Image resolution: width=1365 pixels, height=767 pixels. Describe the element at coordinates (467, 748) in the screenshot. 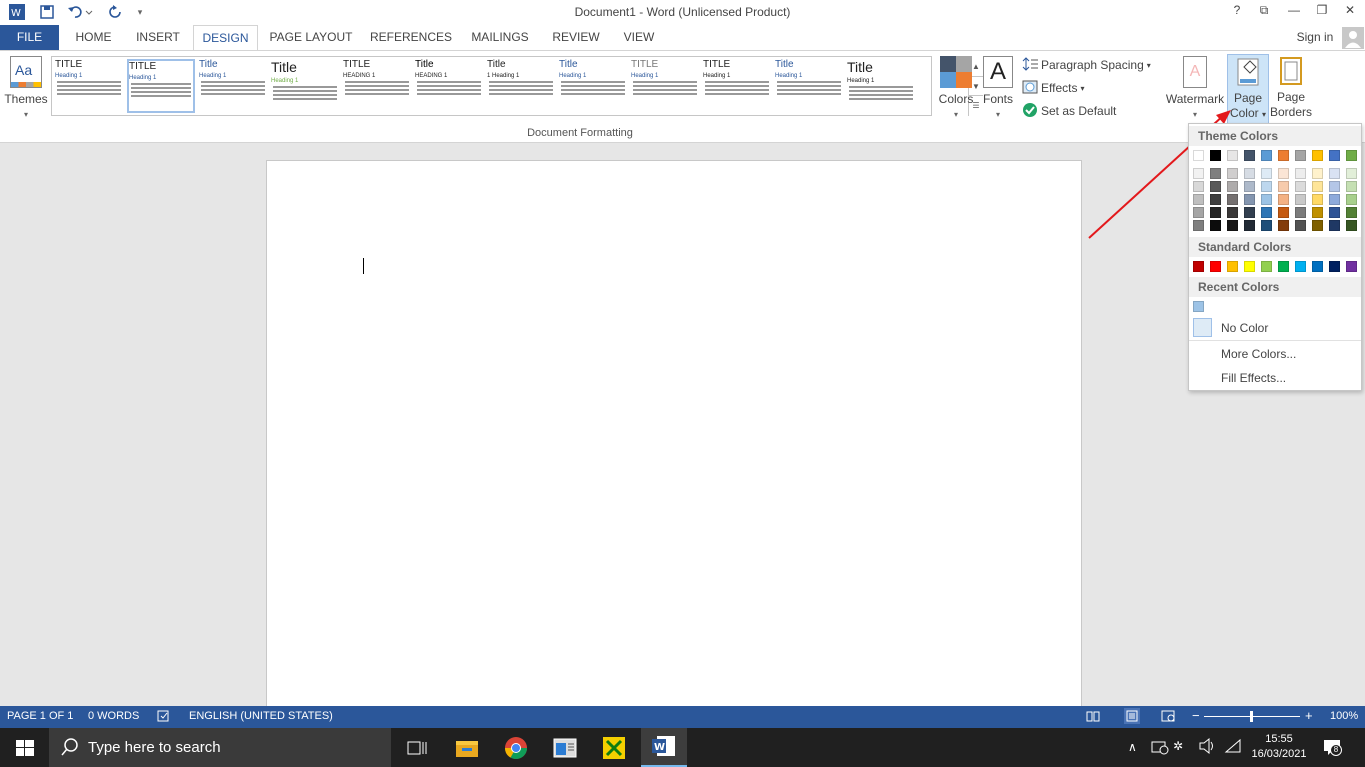

I see `file-explorer-icon` at that location.